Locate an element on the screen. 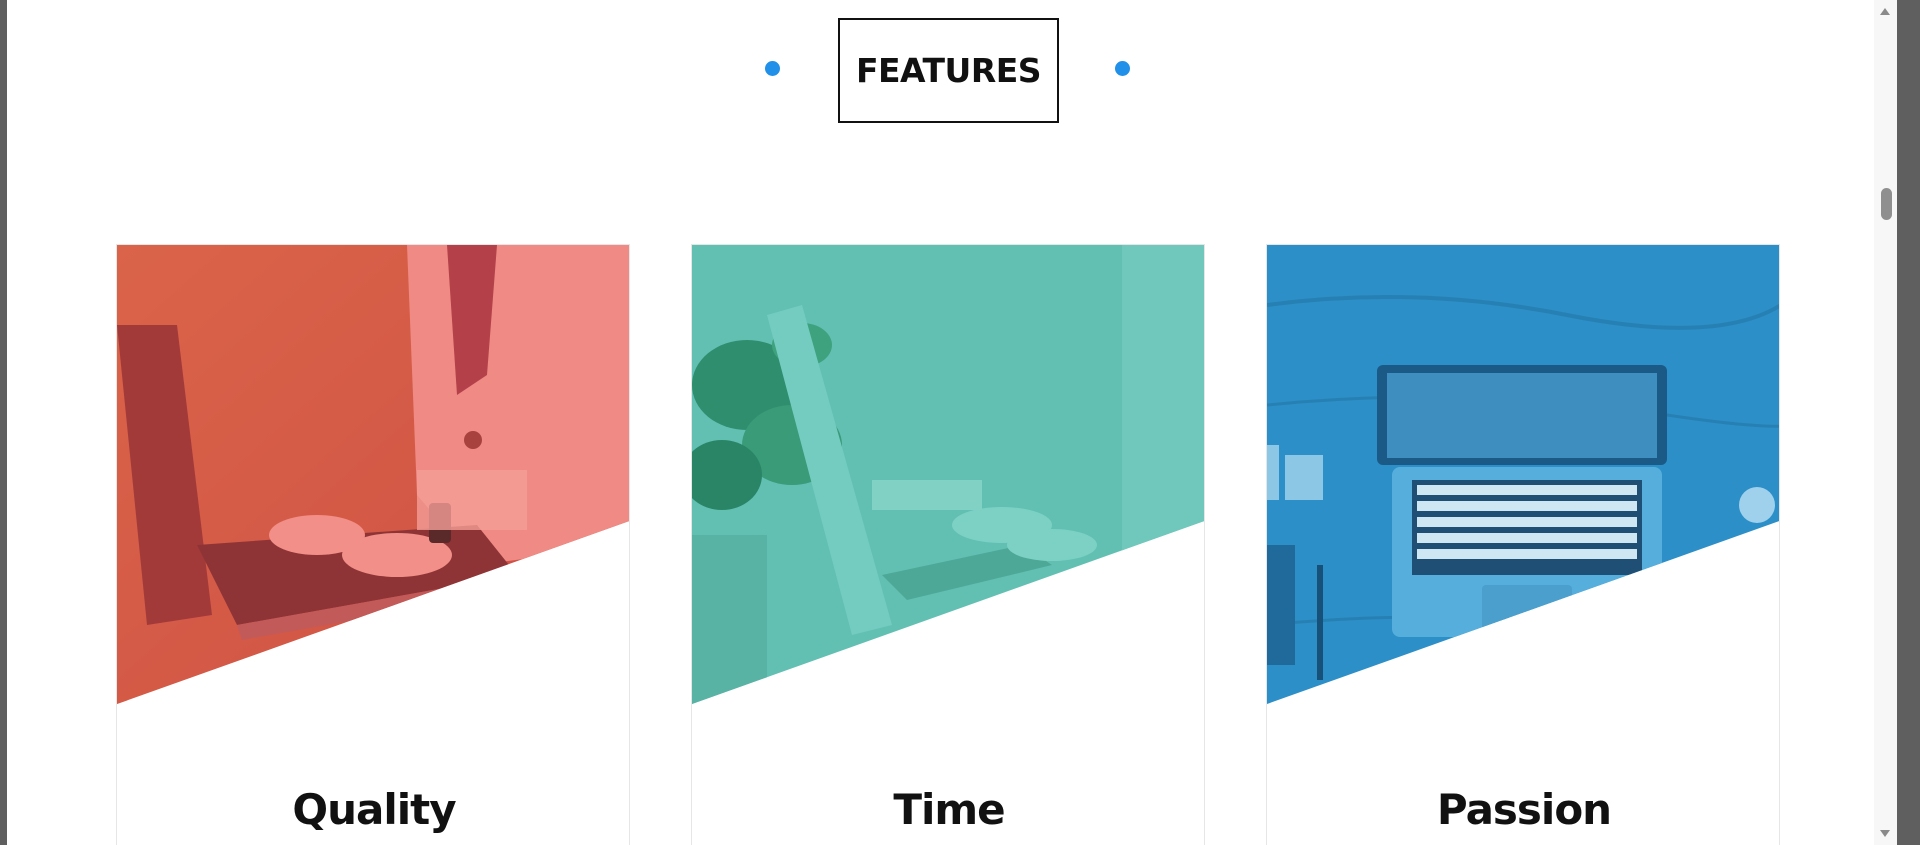  card-image-time is located at coordinates (948, 474).